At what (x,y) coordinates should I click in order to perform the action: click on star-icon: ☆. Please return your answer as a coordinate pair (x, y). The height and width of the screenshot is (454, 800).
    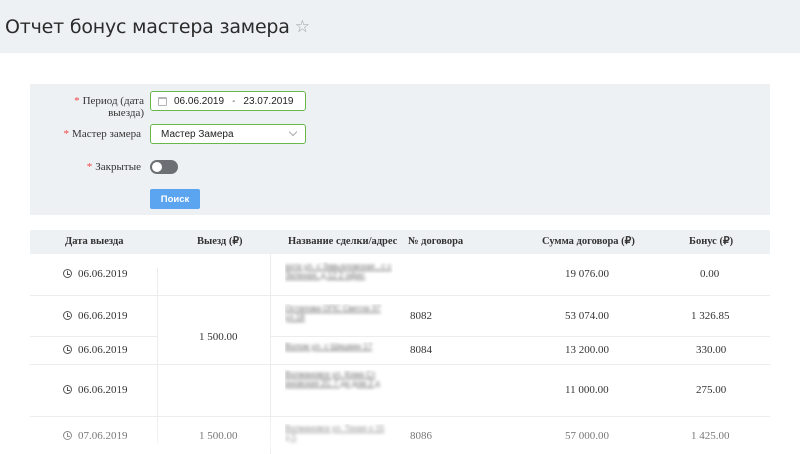
    Looking at the image, I should click on (302, 27).